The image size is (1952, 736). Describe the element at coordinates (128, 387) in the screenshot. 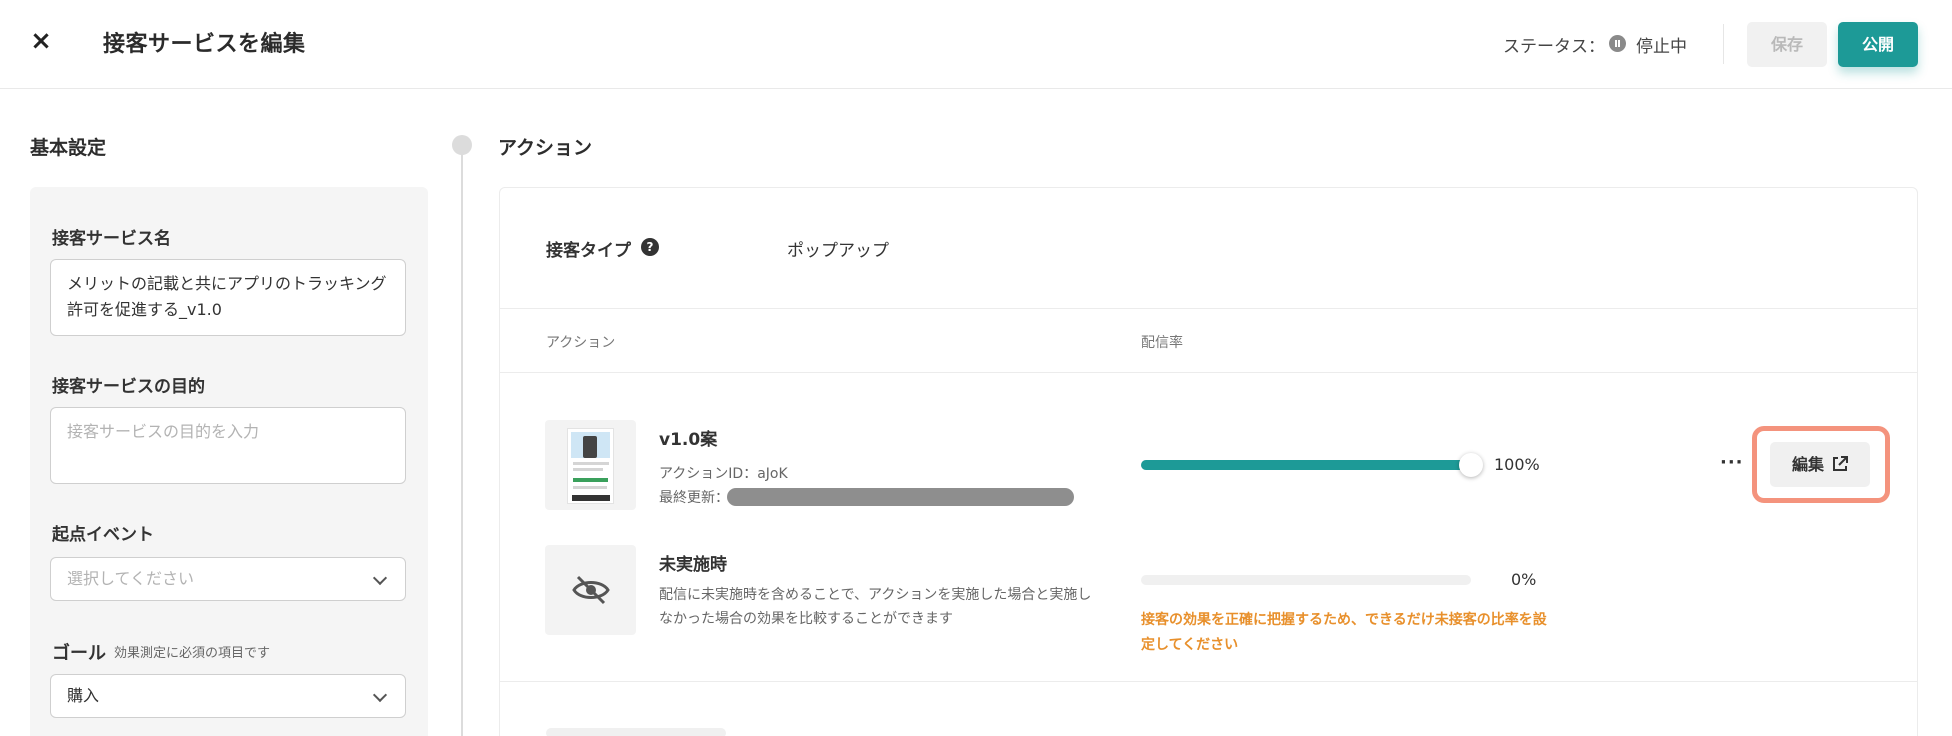

I see `purpose-label: 接客サービスの目的` at that location.